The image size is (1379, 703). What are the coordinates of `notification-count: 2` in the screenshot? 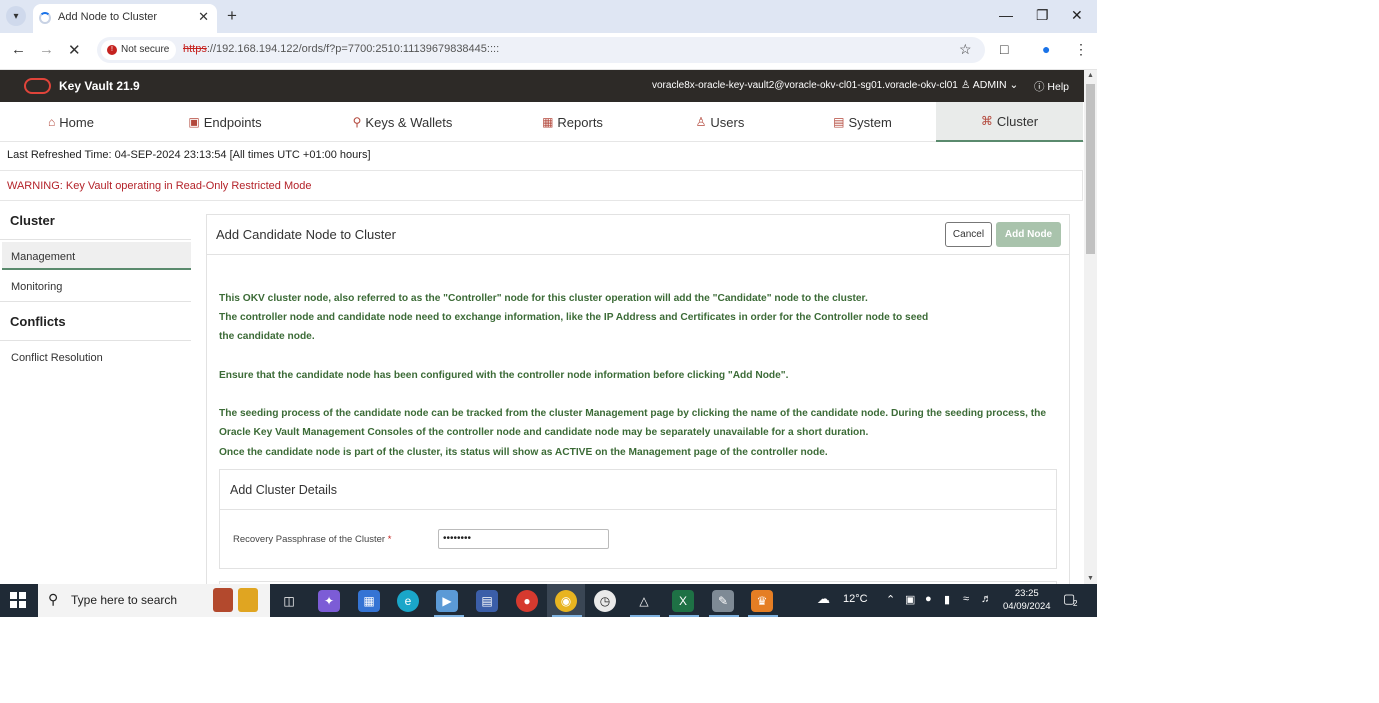 It's located at (1075, 603).